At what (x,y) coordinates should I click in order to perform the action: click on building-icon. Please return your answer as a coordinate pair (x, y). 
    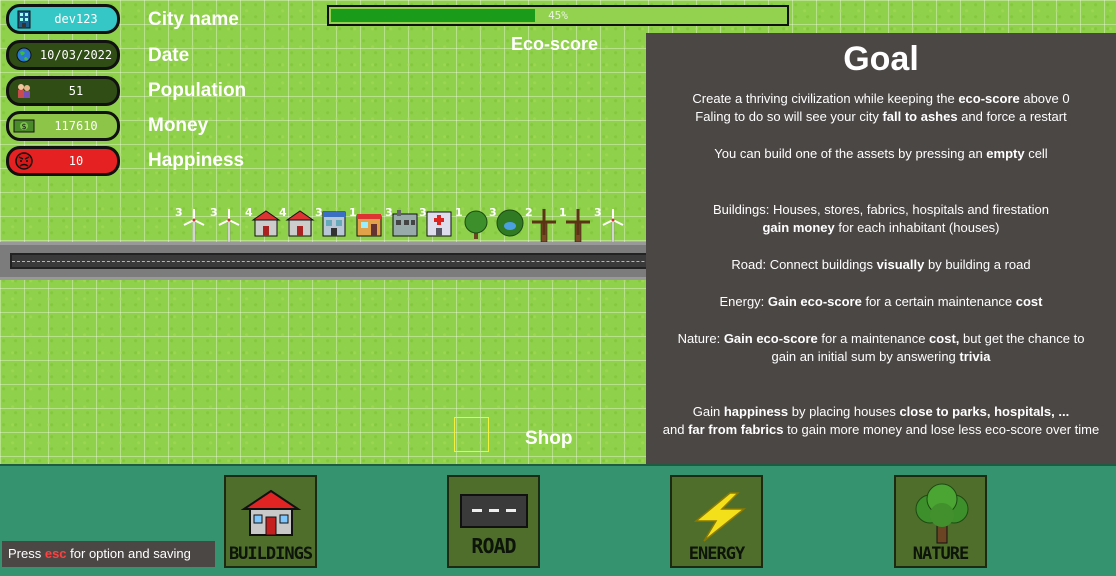
    Looking at the image, I should click on (24, 19).